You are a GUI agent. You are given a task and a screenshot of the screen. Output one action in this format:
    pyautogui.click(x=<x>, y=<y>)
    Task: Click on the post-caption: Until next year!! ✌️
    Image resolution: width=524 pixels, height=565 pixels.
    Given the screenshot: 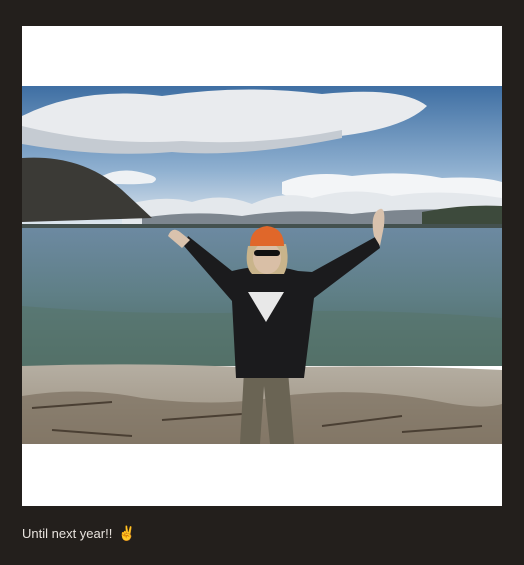 What is the action you would take?
    pyautogui.click(x=79, y=533)
    